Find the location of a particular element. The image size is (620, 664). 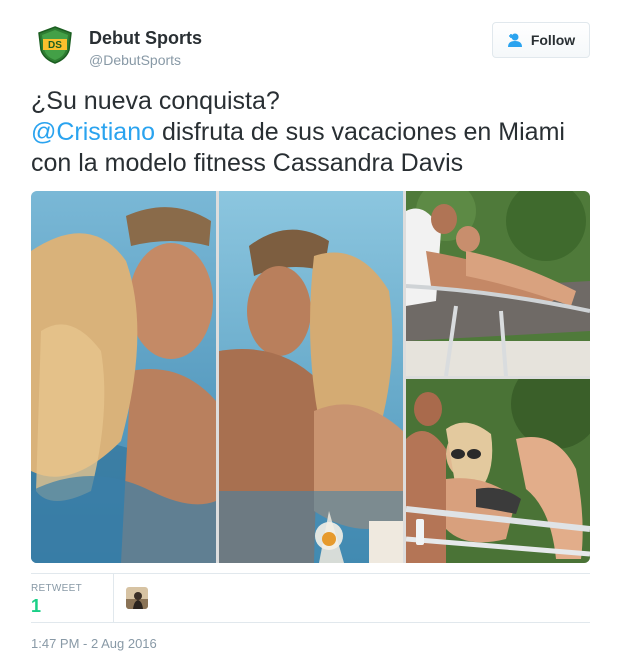

stats-divider is located at coordinates (113, 598).